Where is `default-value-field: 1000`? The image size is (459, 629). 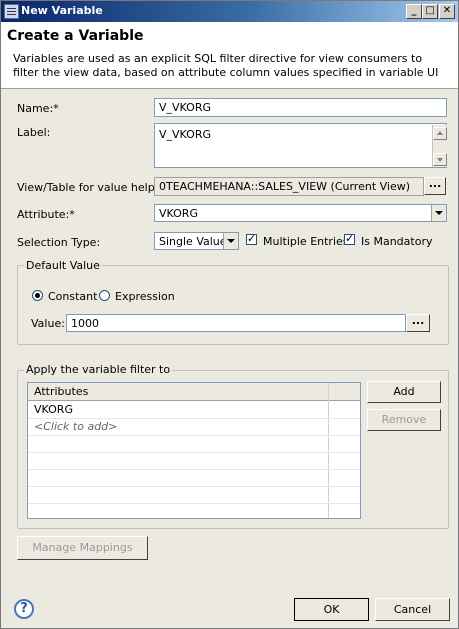 default-value-field: 1000 is located at coordinates (236, 323).